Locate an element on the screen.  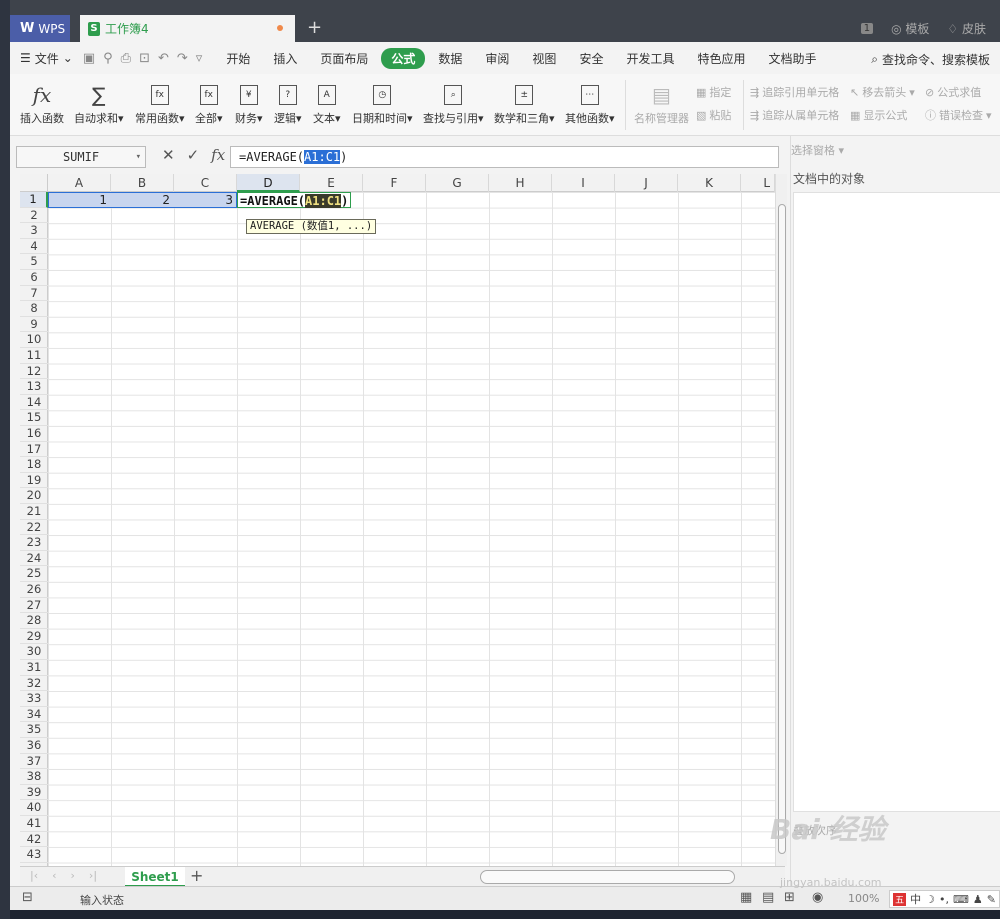
column-header: B is located at coordinates (142, 183).